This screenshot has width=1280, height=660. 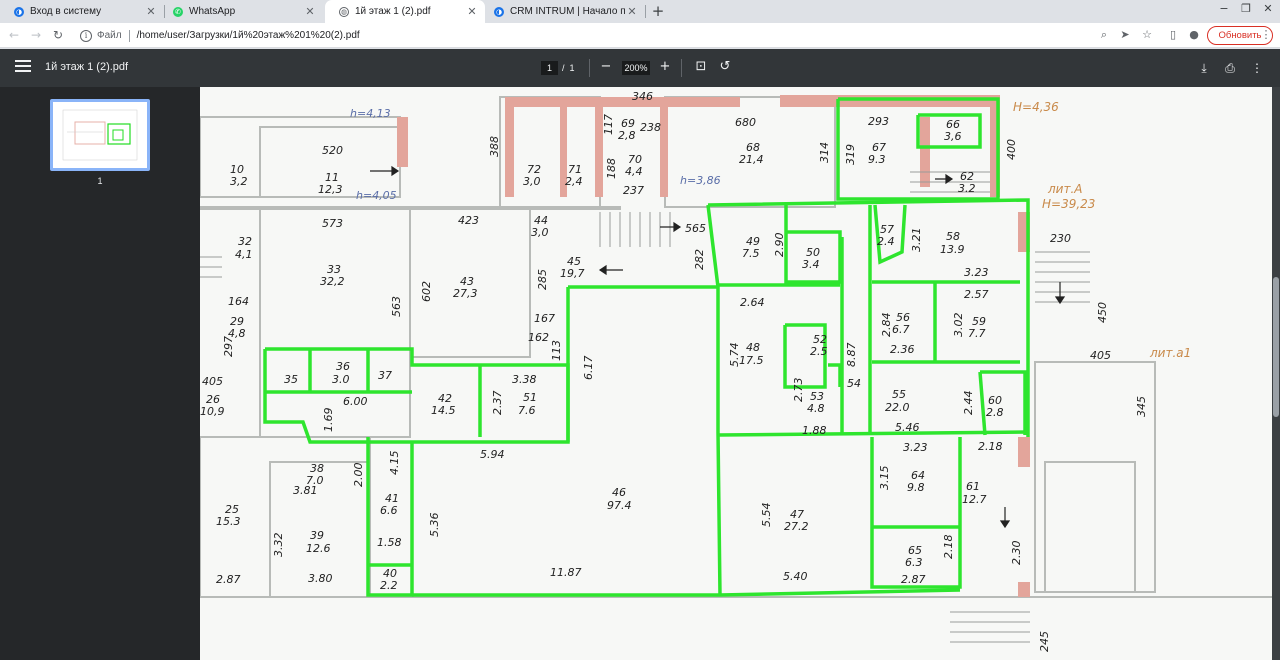 What do you see at coordinates (588, 368) in the screenshot?
I see `svg-text: 6.17` at bounding box center [588, 368].